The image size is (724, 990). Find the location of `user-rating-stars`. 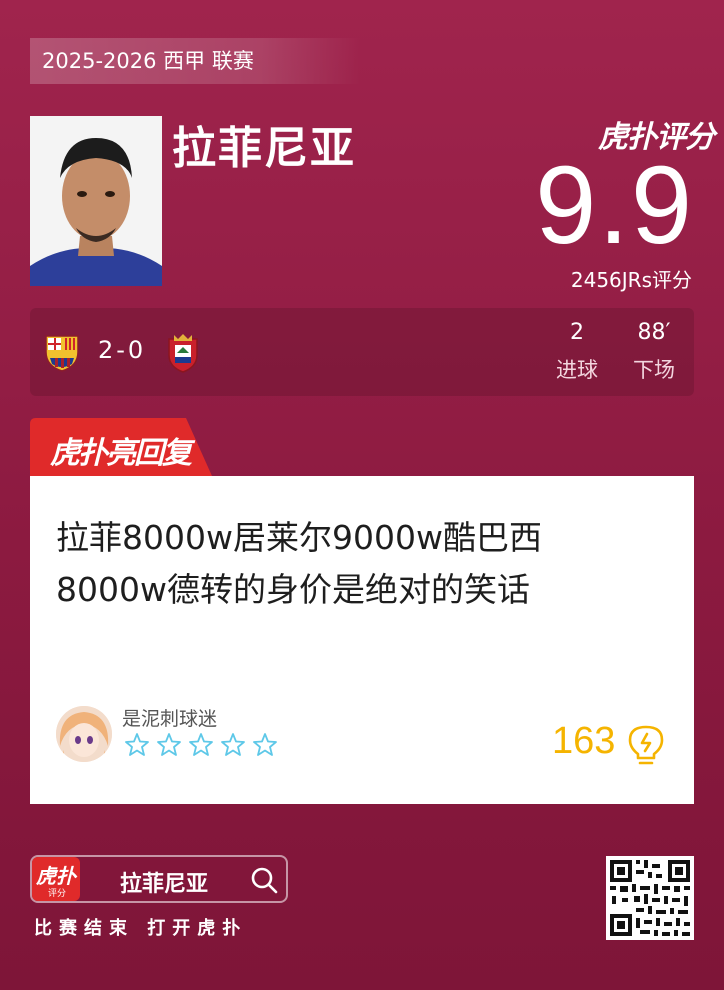

user-rating-stars is located at coordinates (203, 747).